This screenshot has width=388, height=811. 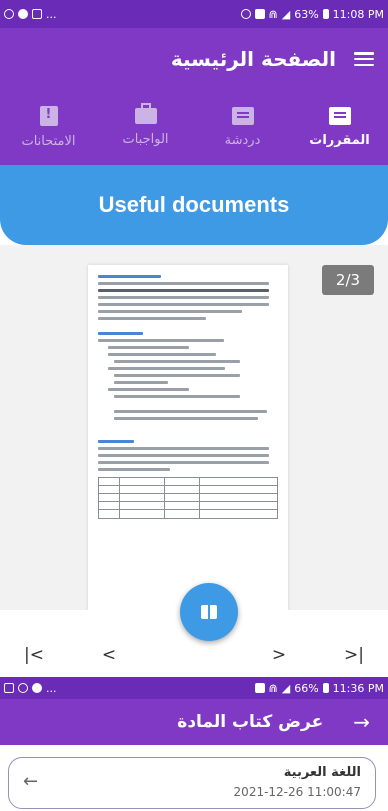 I want to click on section-banner: Useful documents, so click(x=194, y=205).